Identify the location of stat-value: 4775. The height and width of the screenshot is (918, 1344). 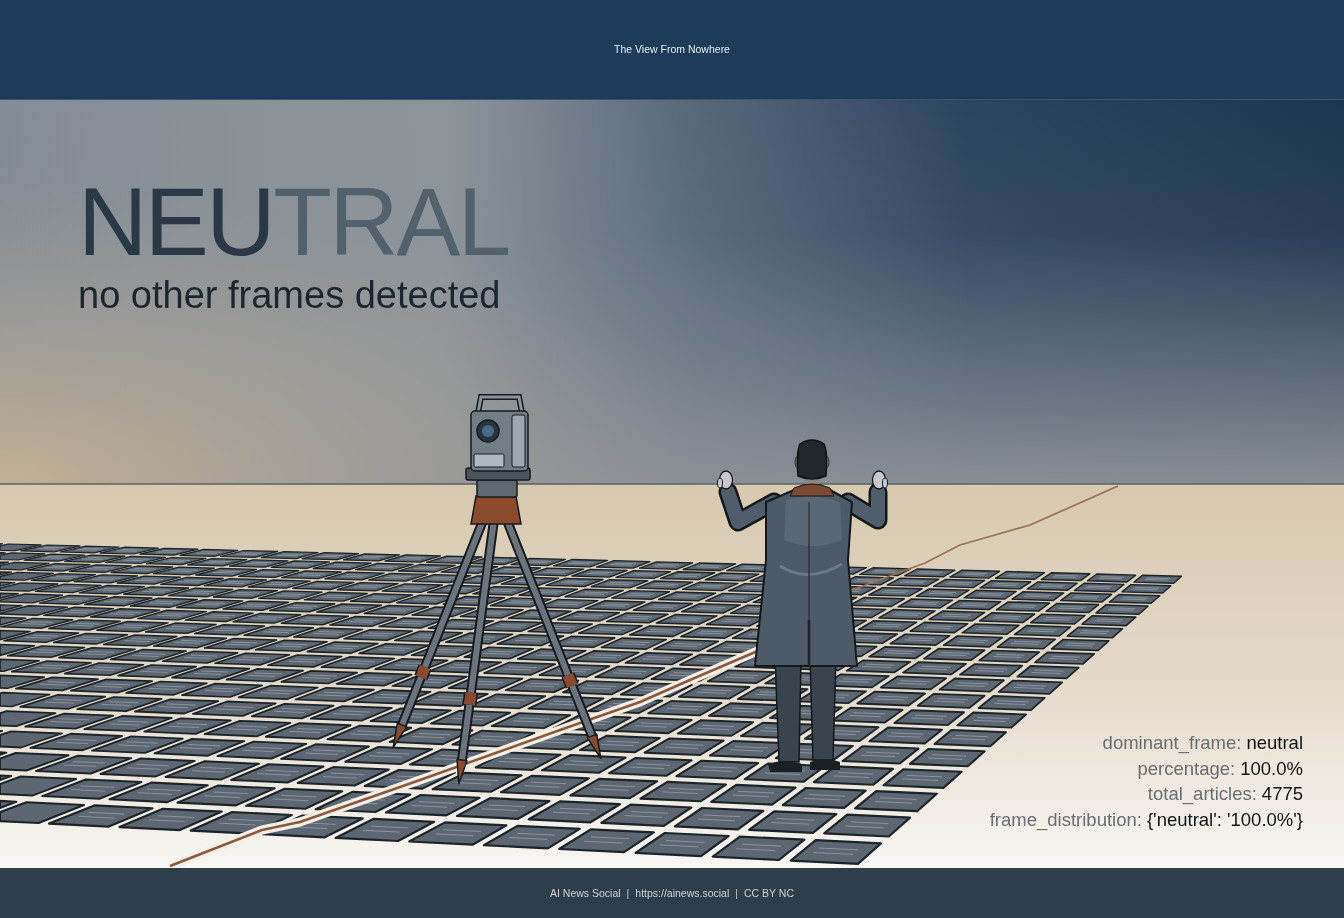
(1282, 794).